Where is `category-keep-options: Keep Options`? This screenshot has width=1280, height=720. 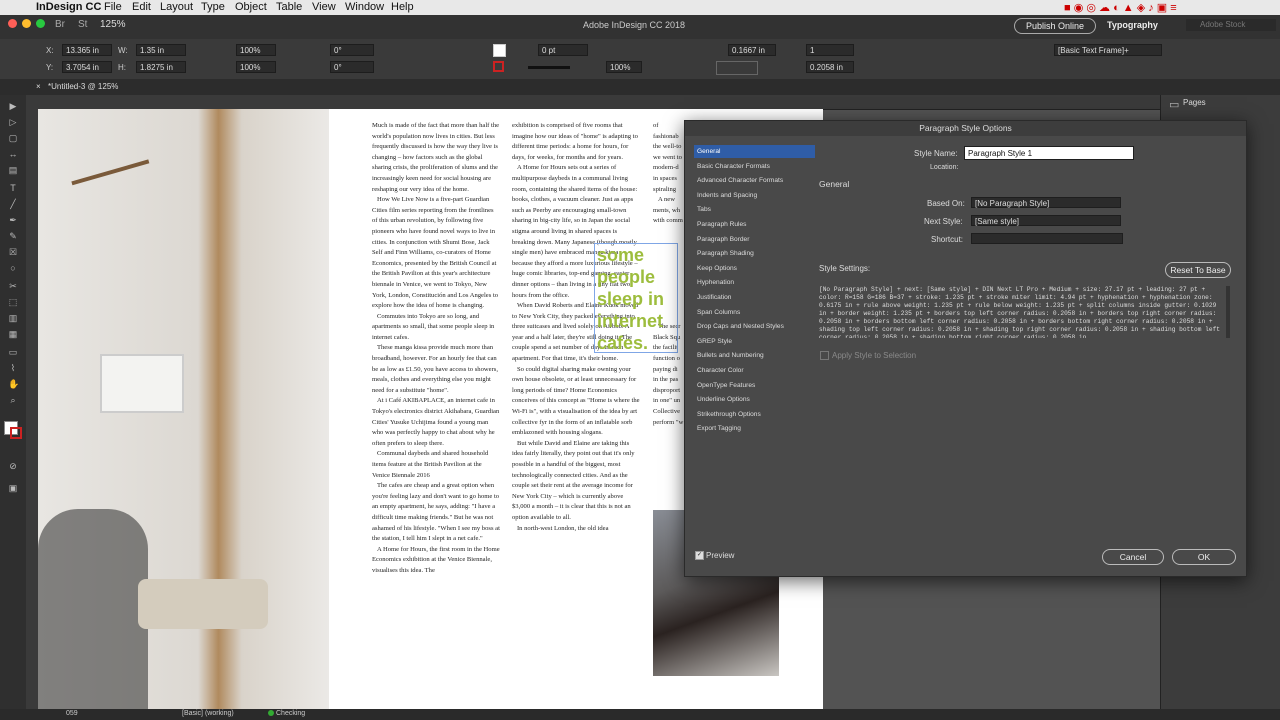 category-keep-options: Keep Options is located at coordinates (754, 268).